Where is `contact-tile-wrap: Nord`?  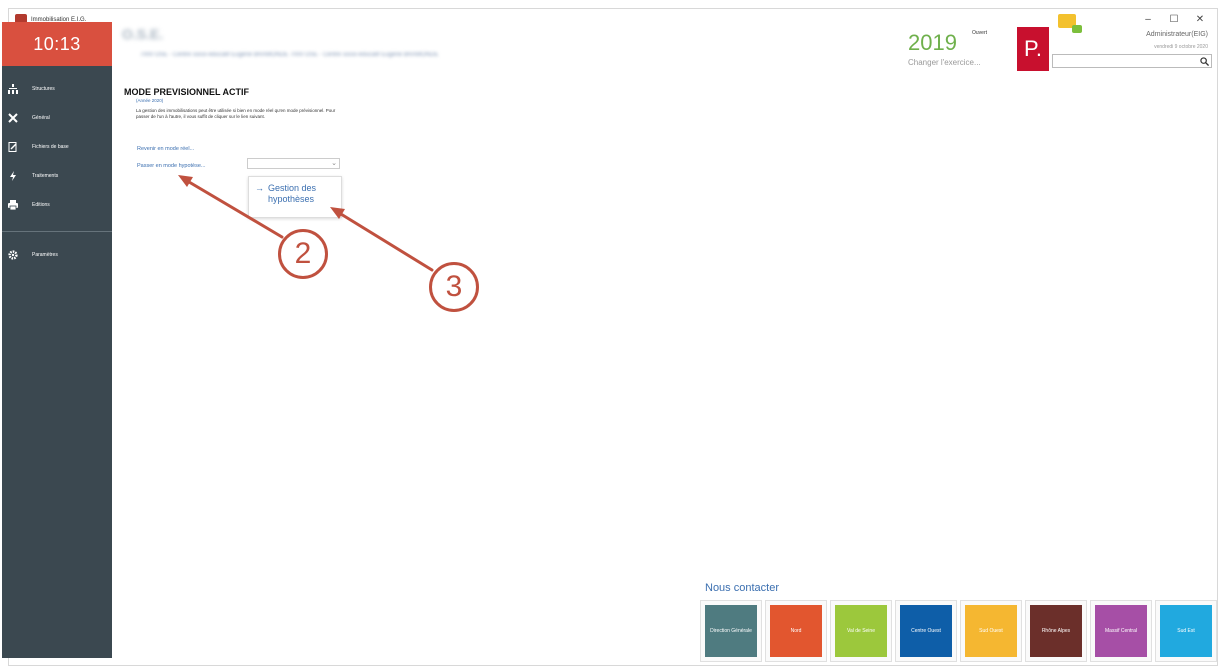 contact-tile-wrap: Nord is located at coordinates (796, 631).